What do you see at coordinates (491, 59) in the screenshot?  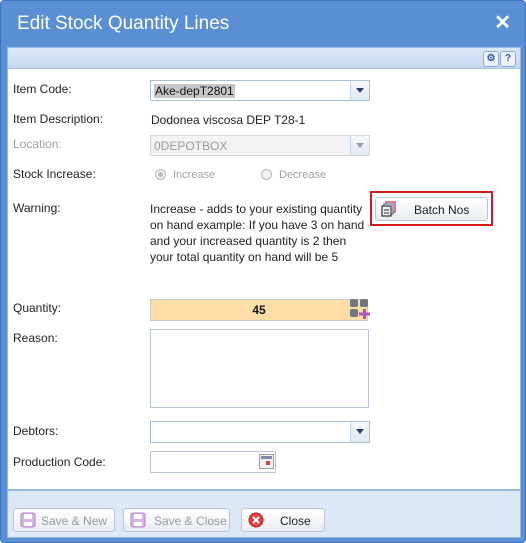 I see `gear-icon: ⚙` at bounding box center [491, 59].